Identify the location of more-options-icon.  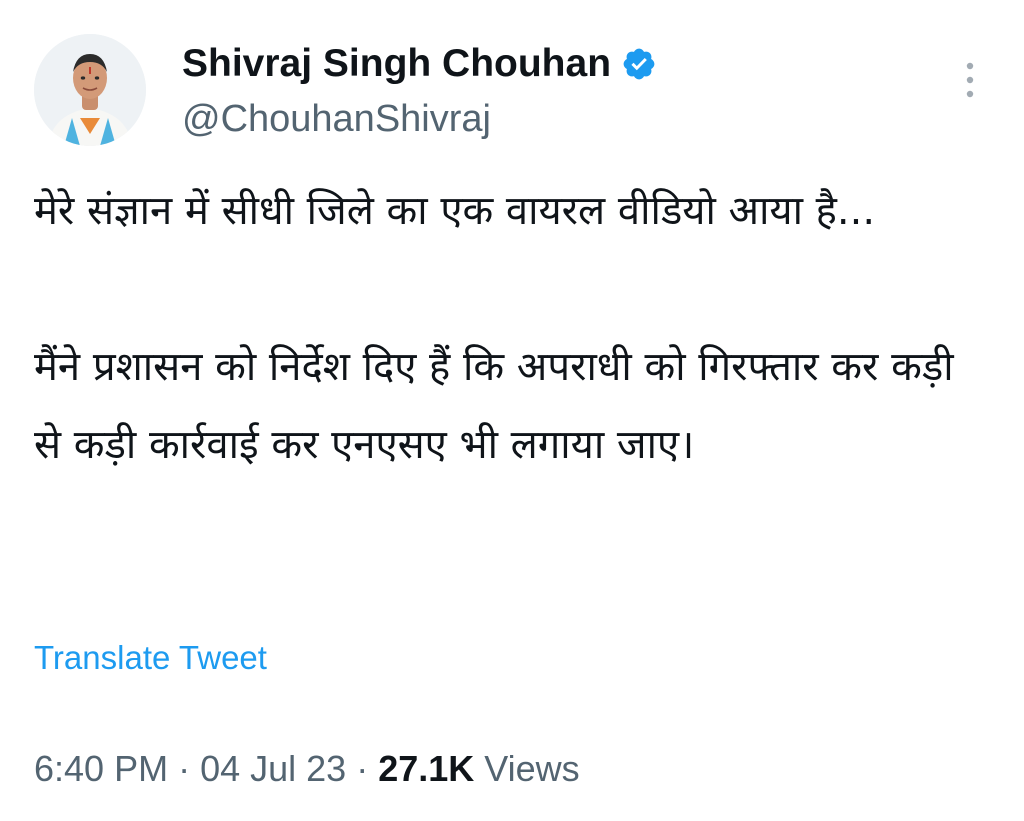
(970, 80).